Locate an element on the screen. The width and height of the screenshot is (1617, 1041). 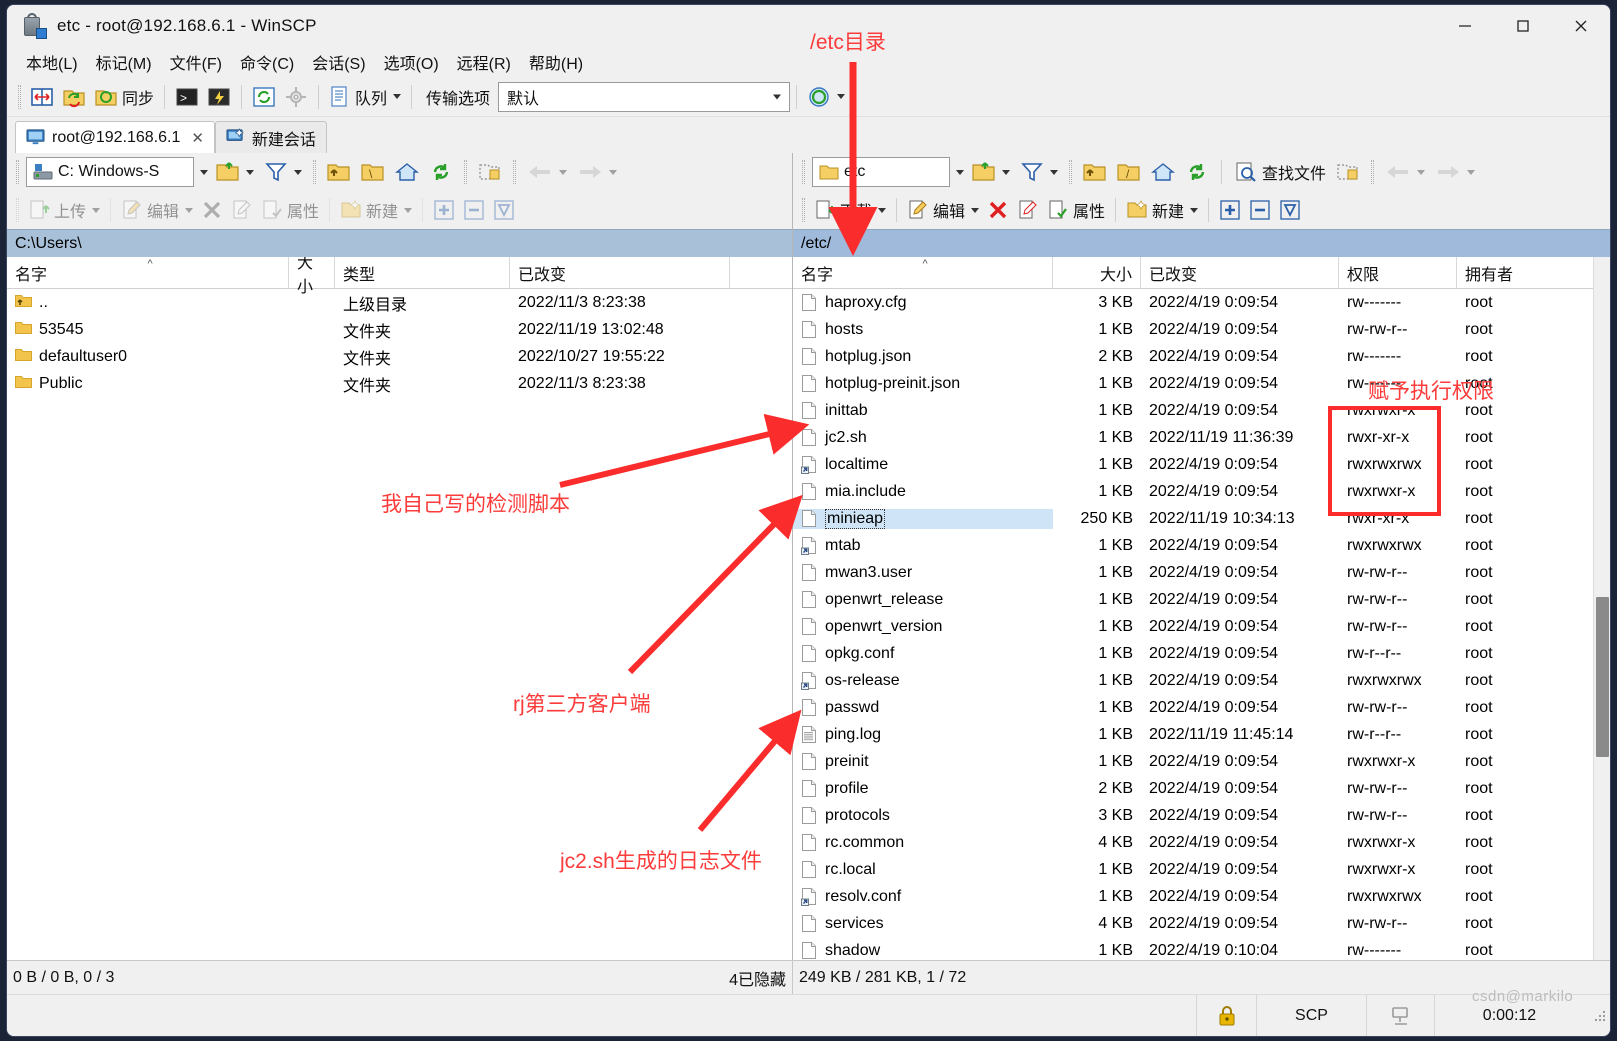
queue-caret-icon is located at coordinates (397, 96).